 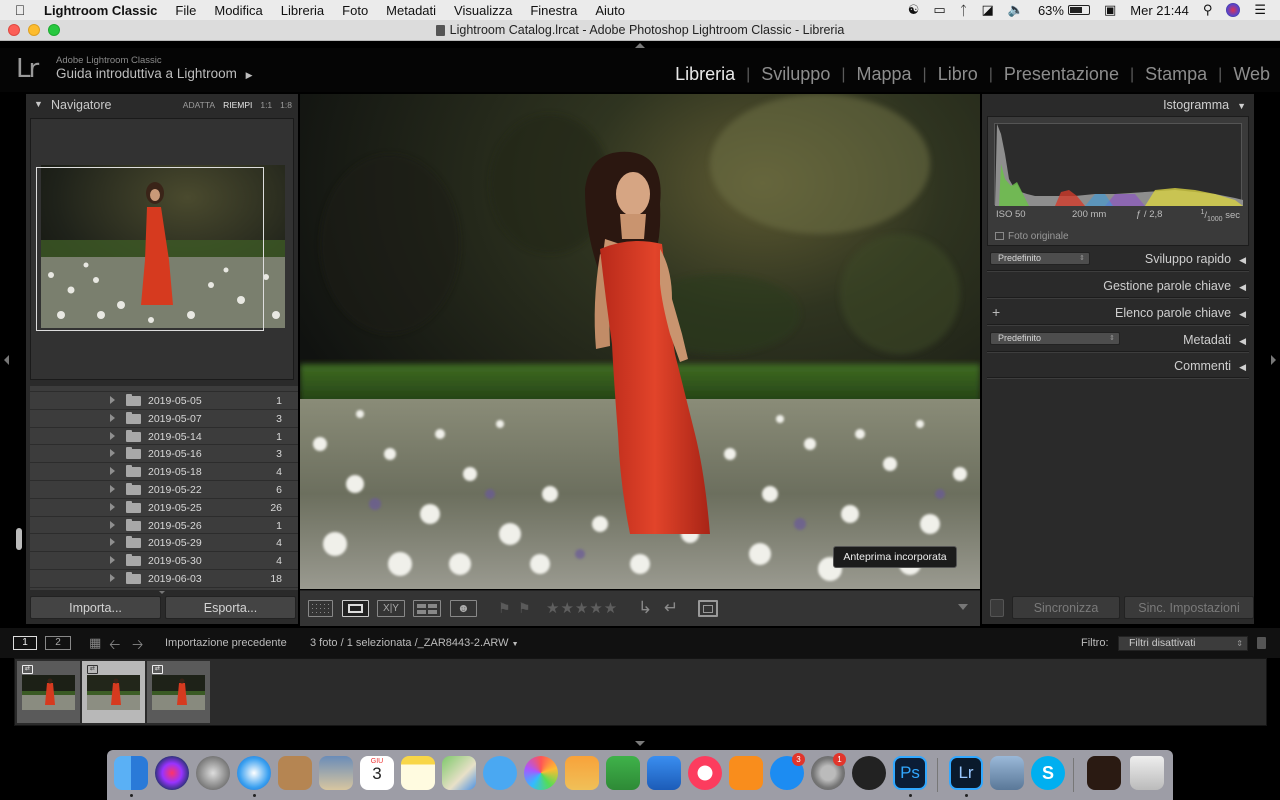 I want to click on calendar-icon: GIU 3, so click(x=377, y=773).